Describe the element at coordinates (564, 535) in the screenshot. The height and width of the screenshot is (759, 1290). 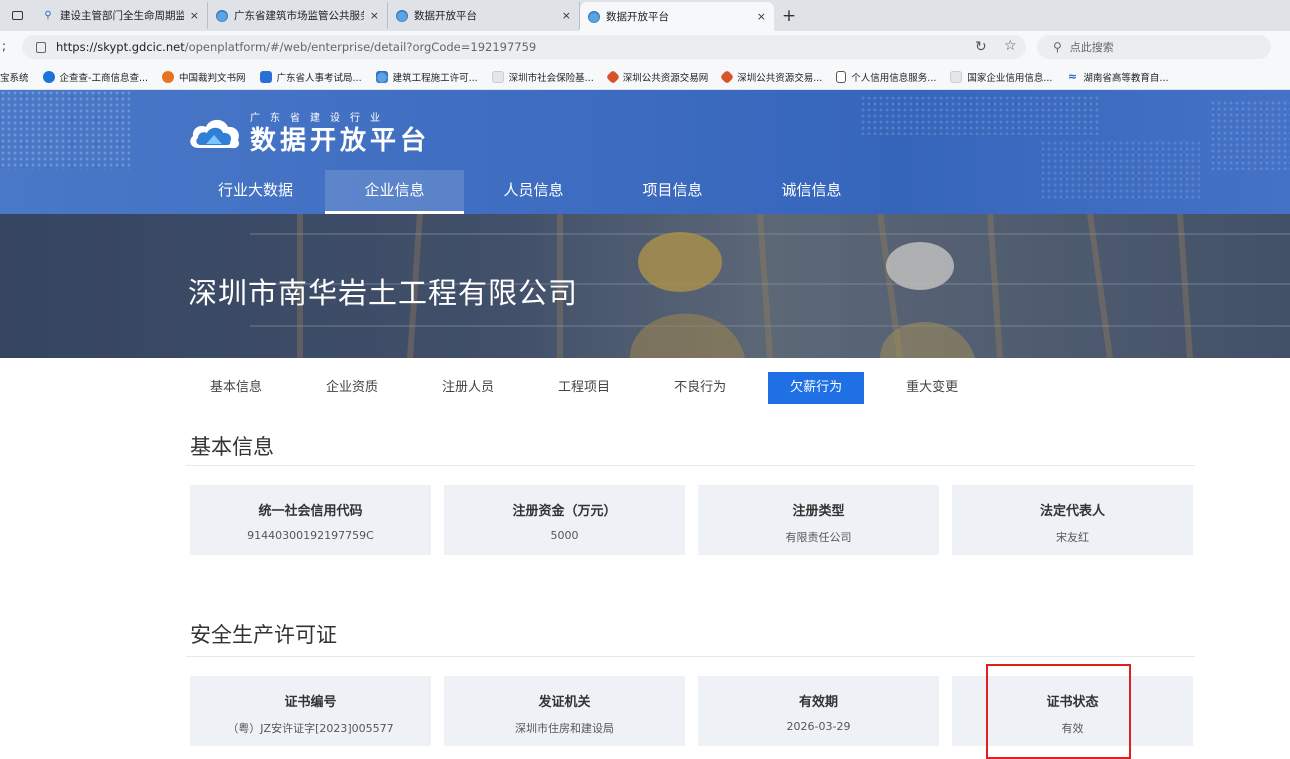
I see `card-value: 5000` at that location.